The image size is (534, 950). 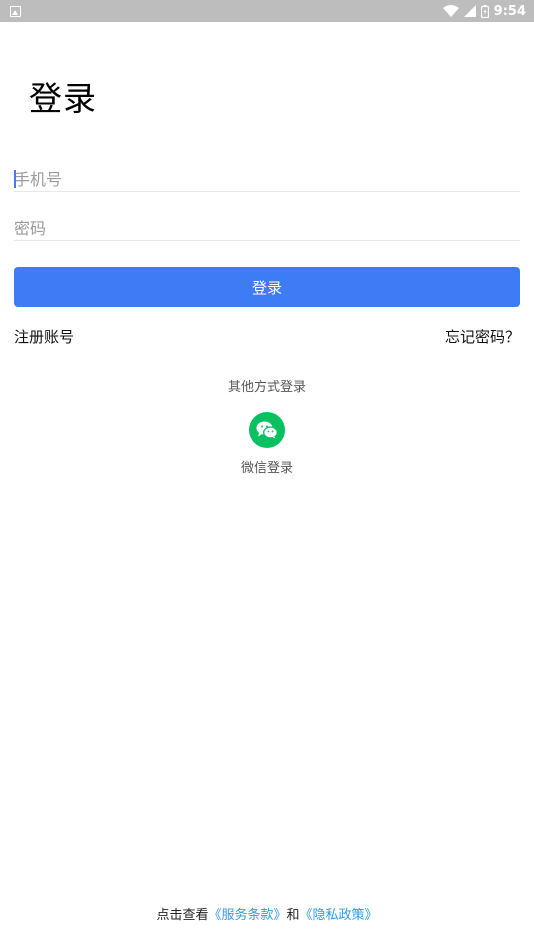 I want to click on status-right: 9:54, so click(x=484, y=11).